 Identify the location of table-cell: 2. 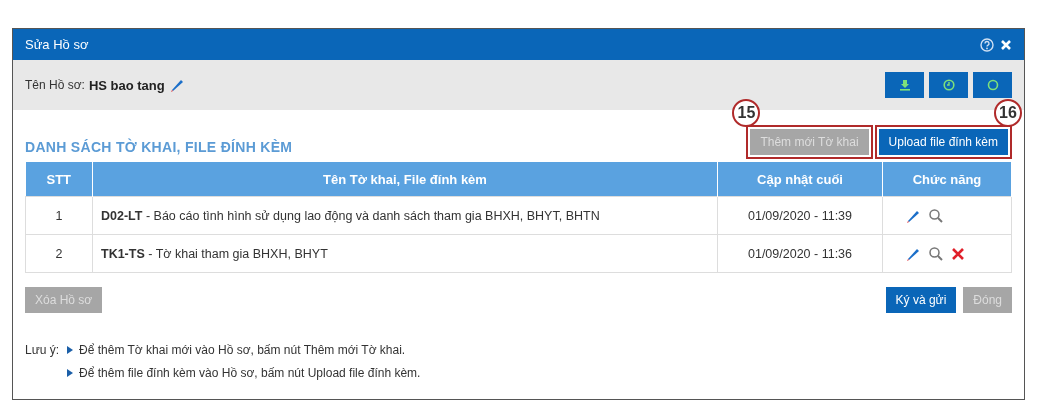
(59, 253).